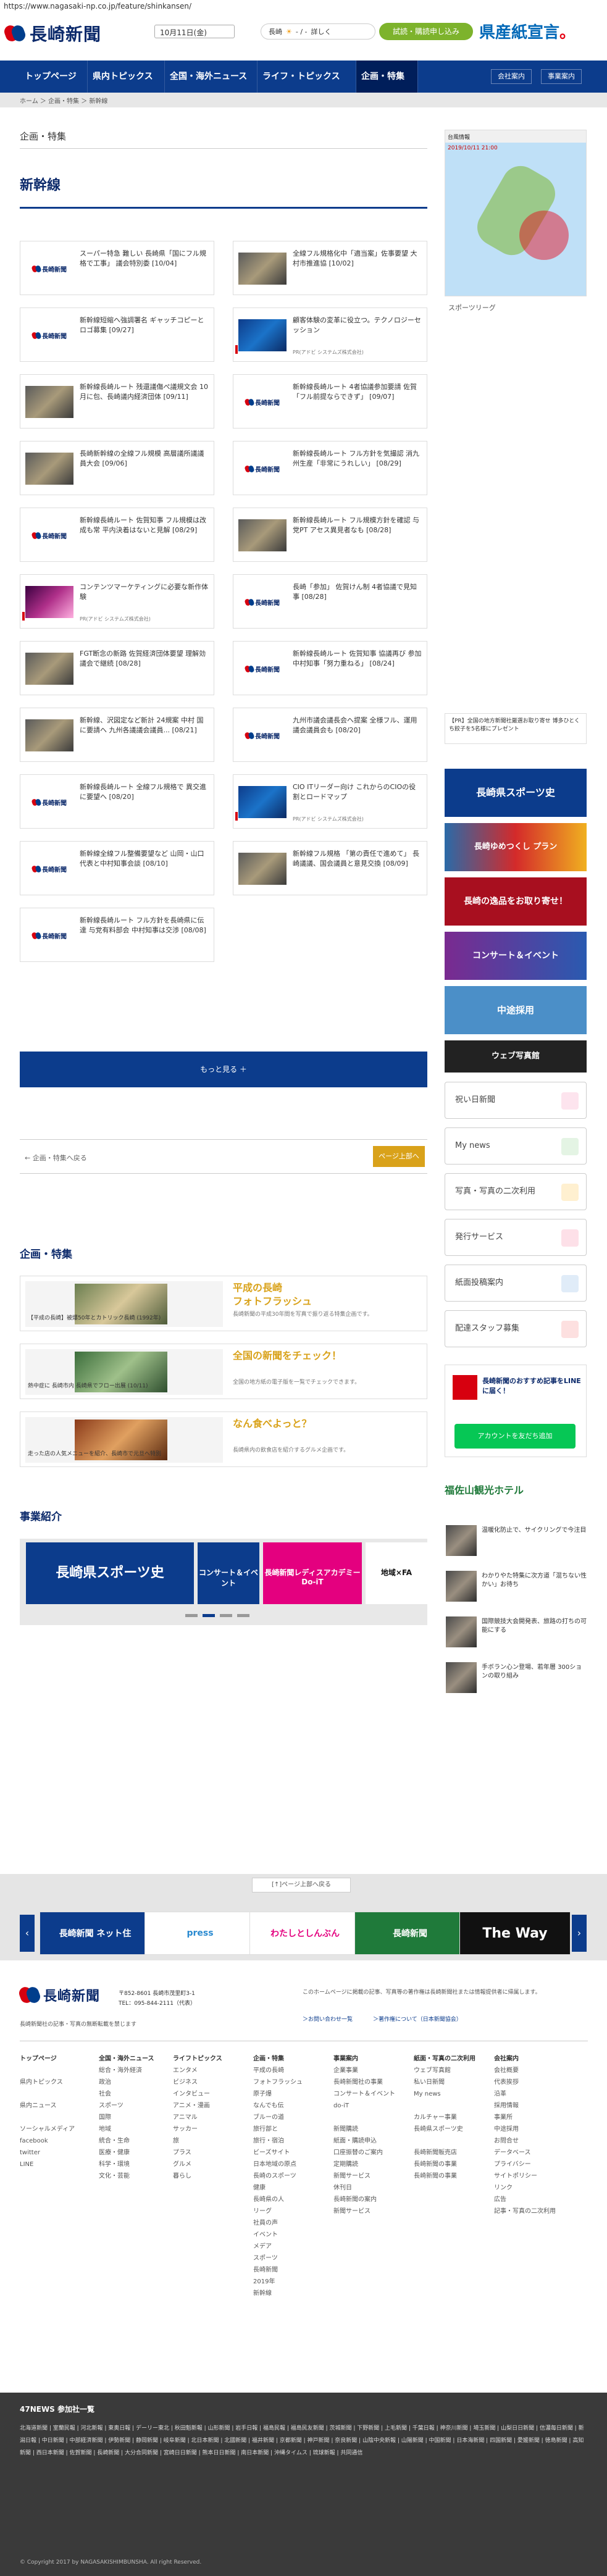  What do you see at coordinates (516, 1100) in the screenshot?
I see `sidebar-button-celebration: 祝い日新聞` at bounding box center [516, 1100].